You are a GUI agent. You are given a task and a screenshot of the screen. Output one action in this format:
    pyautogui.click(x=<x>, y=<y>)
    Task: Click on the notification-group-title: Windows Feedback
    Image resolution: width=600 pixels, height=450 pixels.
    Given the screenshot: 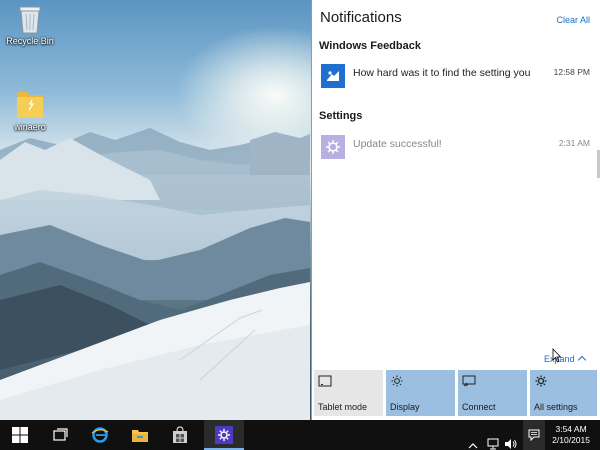 What is the action you would take?
    pyautogui.click(x=370, y=46)
    